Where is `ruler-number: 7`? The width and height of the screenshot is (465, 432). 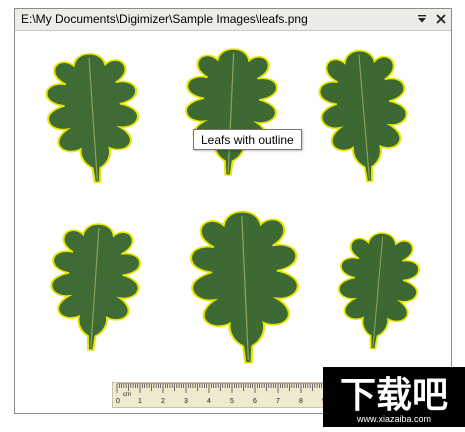 ruler-number: 7 is located at coordinates (278, 401).